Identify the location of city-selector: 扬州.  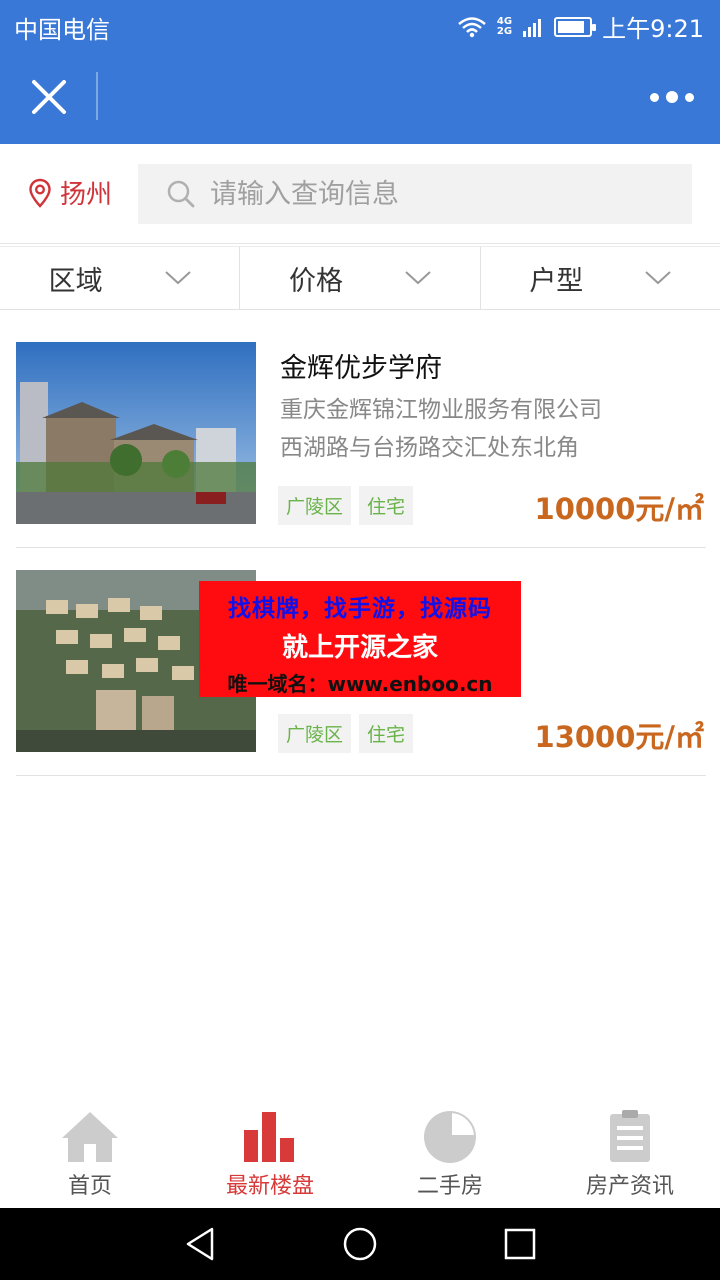
(70, 192).